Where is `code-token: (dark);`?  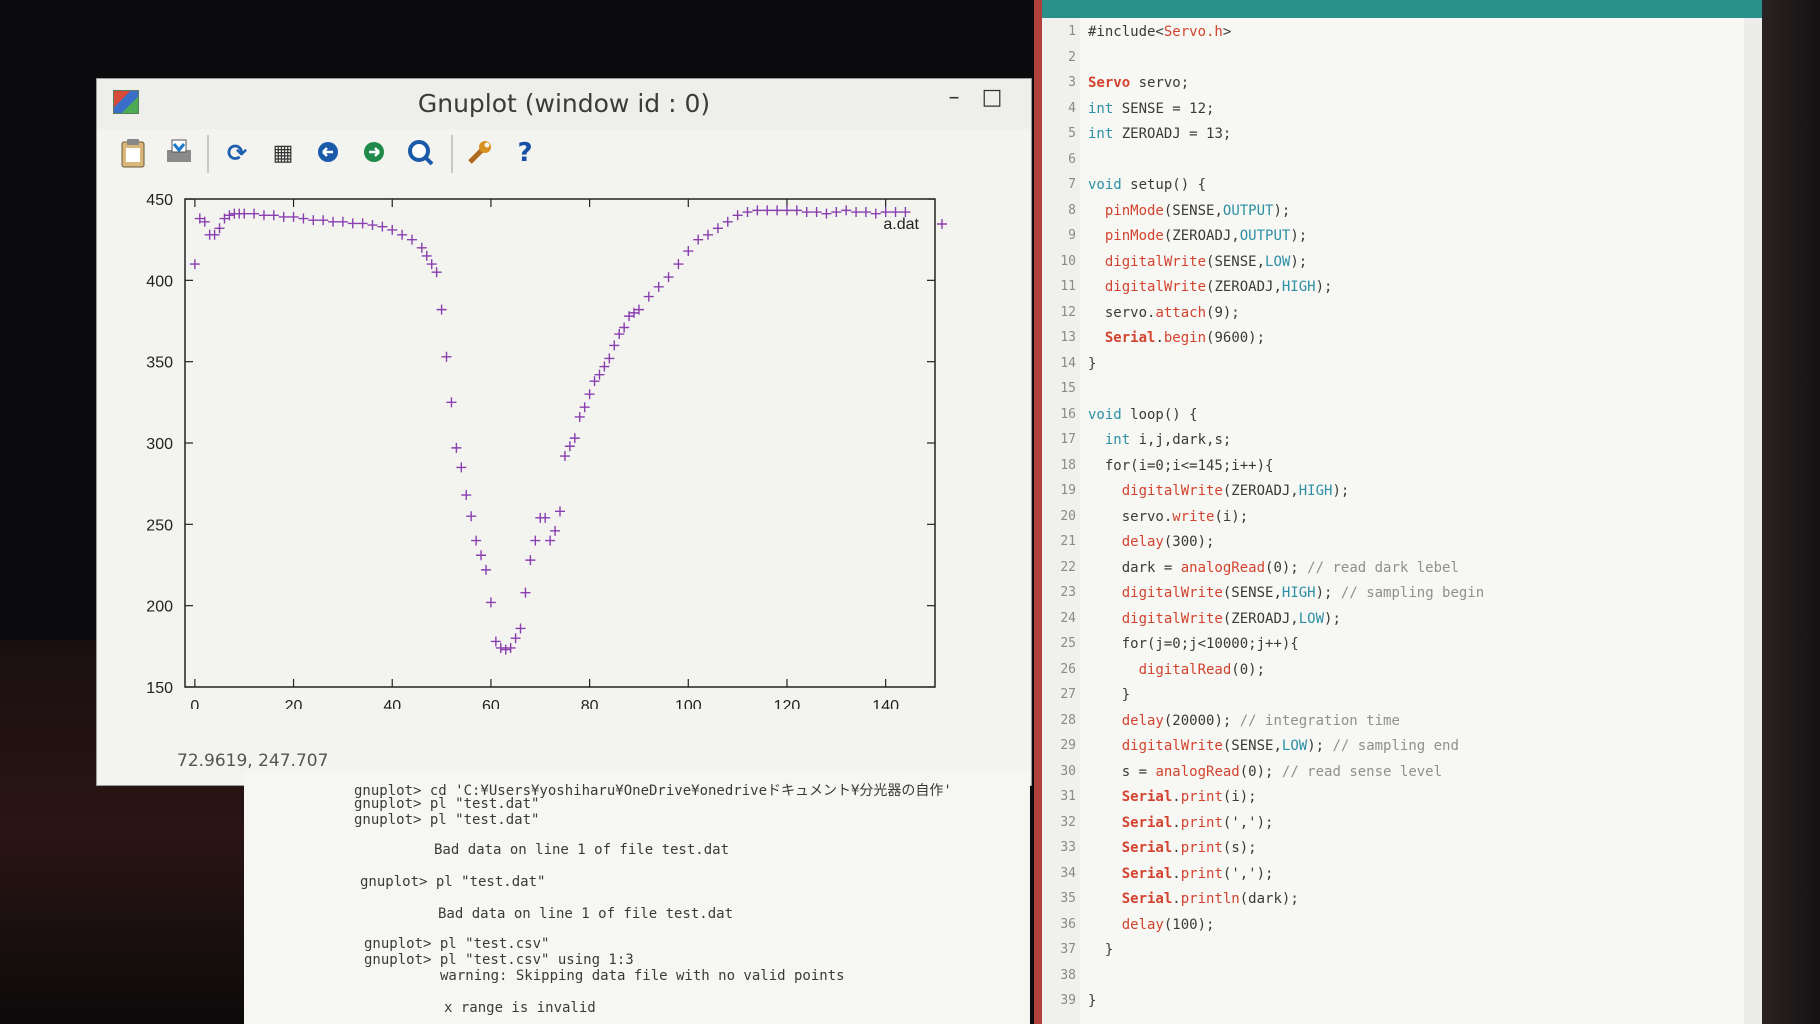 code-token: (dark); is located at coordinates (1269, 899).